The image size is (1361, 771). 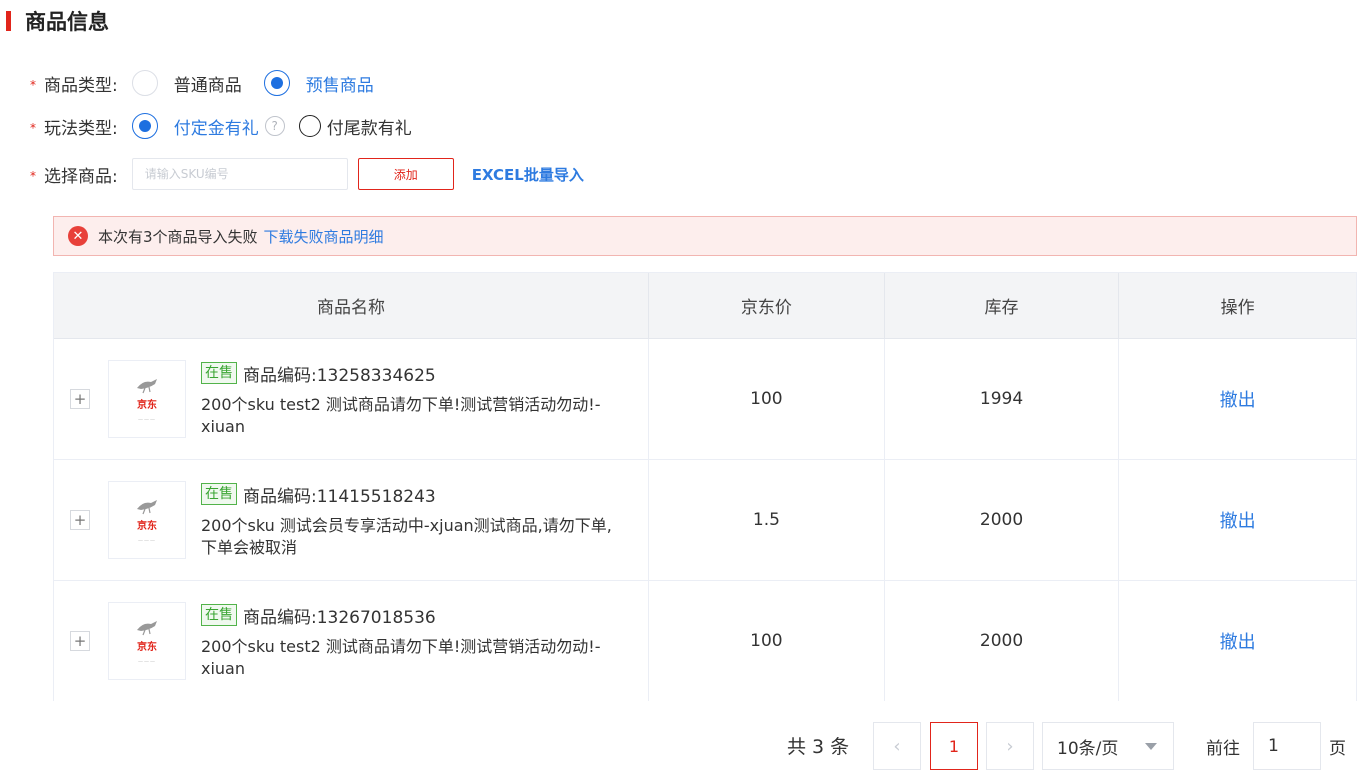 I want to click on excel-import-link: EXCEL批量导入, so click(x=528, y=174).